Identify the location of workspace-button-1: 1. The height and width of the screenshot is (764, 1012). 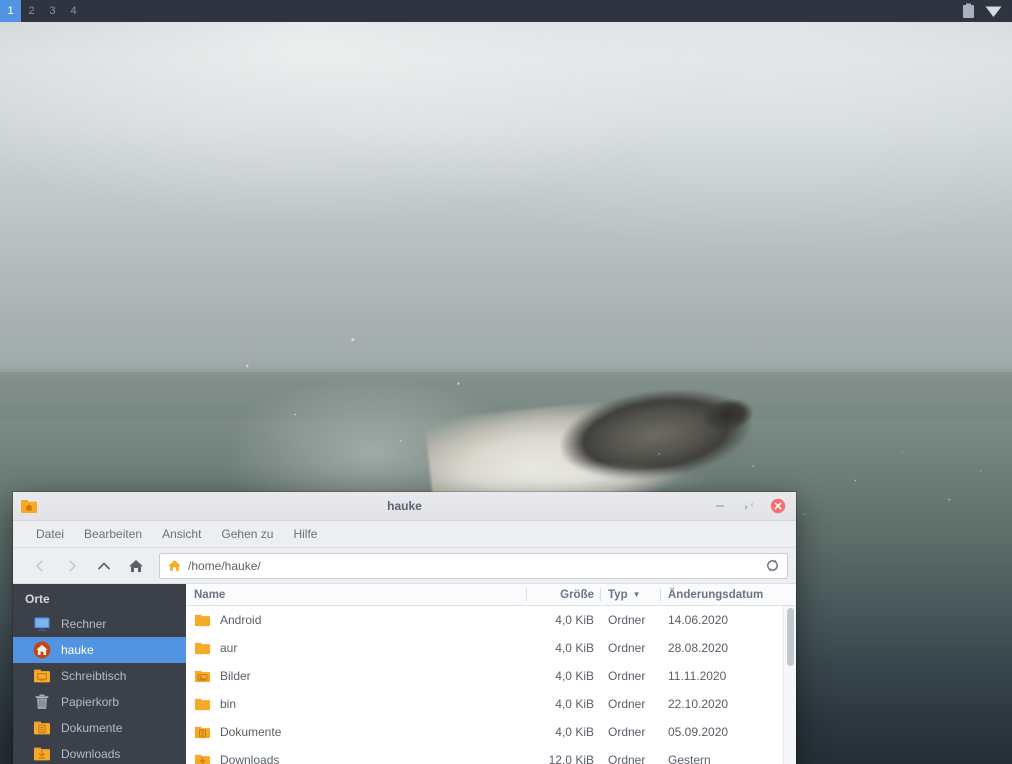
(10, 11).